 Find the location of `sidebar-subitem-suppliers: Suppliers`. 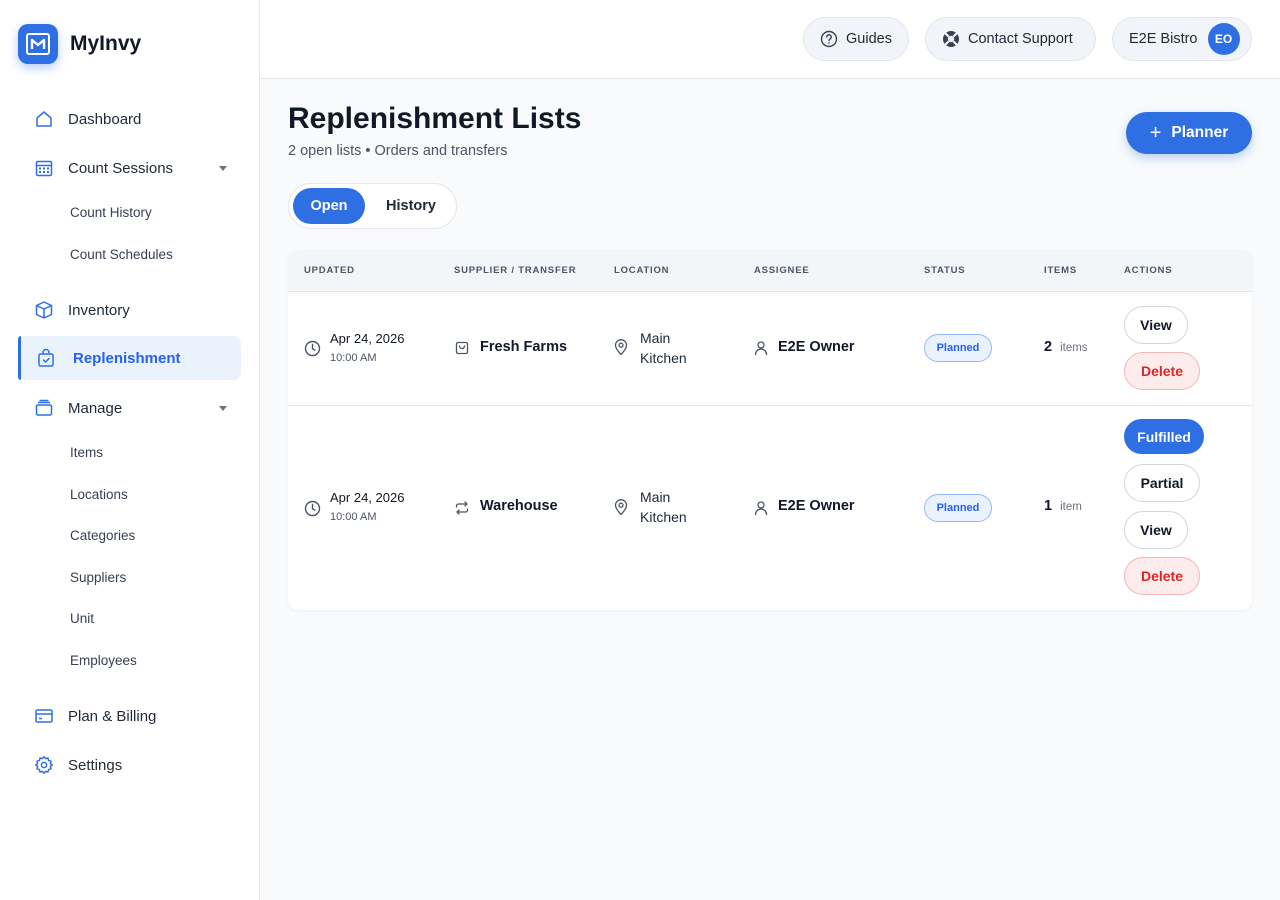

sidebar-subitem-suppliers: Suppliers is located at coordinates (98, 577).